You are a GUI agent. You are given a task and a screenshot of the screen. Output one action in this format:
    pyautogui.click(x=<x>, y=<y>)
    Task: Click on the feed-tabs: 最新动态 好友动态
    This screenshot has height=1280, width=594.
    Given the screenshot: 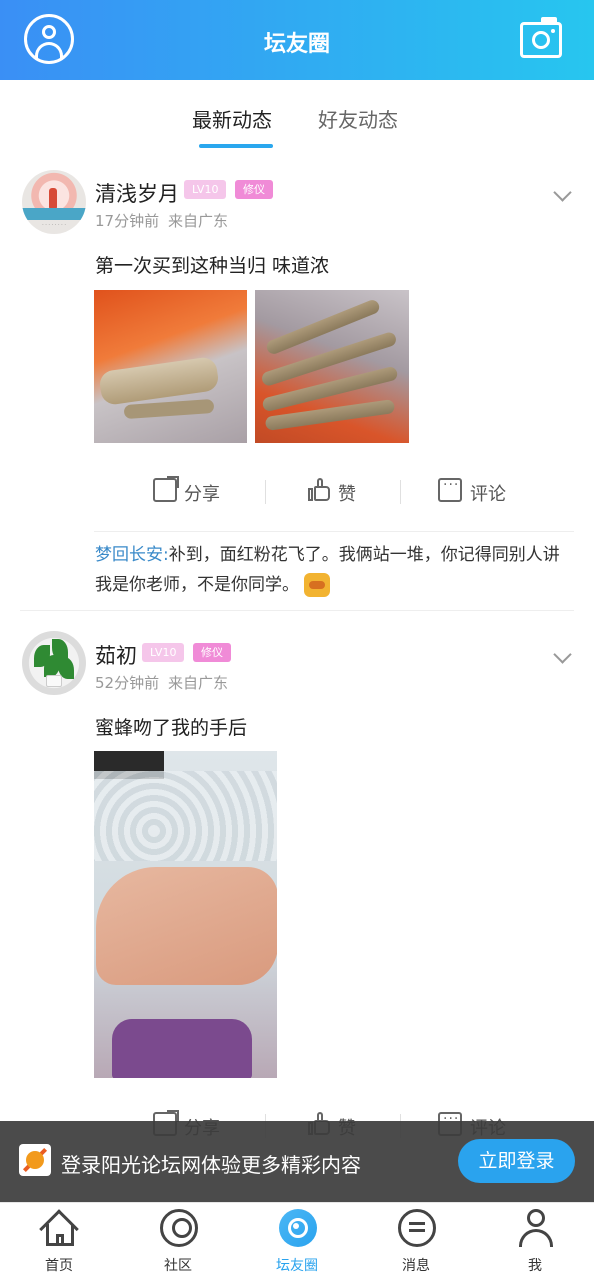 What is the action you would take?
    pyautogui.click(x=297, y=116)
    